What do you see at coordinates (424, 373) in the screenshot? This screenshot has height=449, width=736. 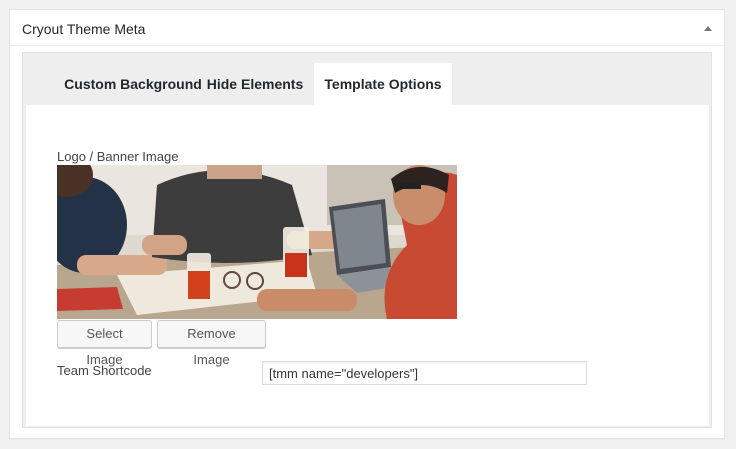 I see `team-shortcode-input` at bounding box center [424, 373].